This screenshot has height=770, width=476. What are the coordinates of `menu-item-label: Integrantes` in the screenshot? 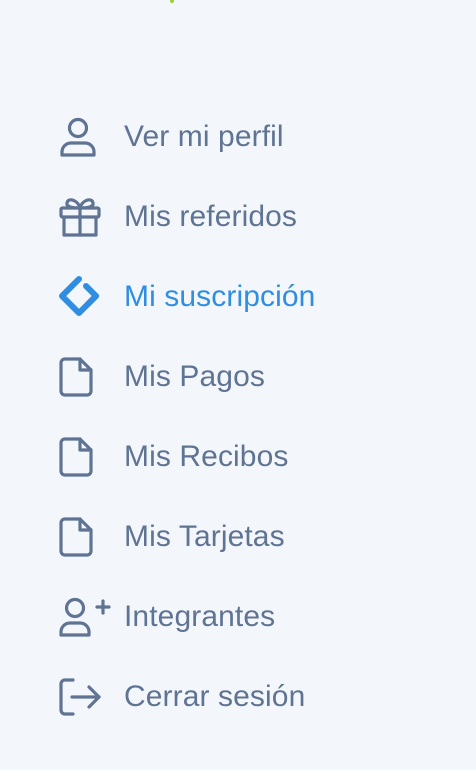 It's located at (200, 616).